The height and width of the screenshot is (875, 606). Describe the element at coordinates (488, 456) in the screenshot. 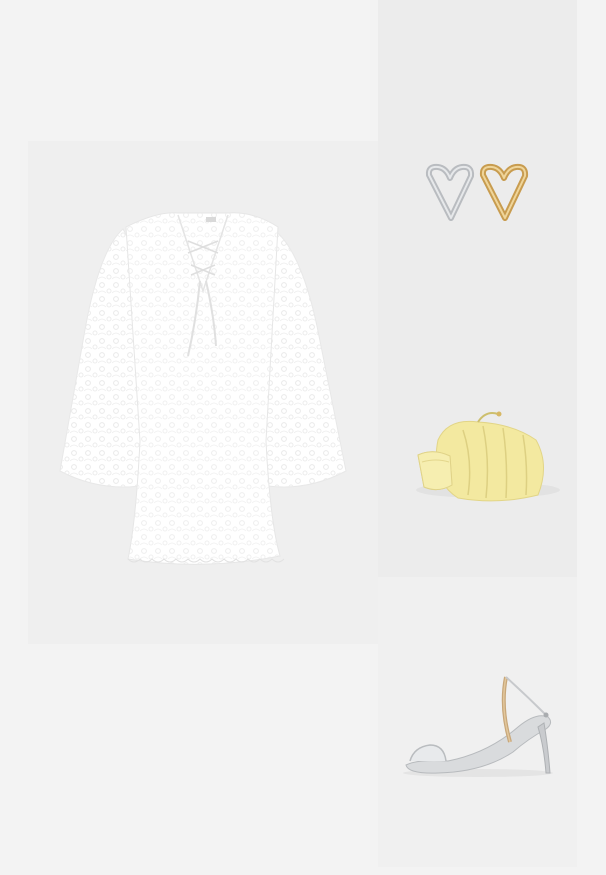

I see `yellow-pouch-bag-image` at that location.